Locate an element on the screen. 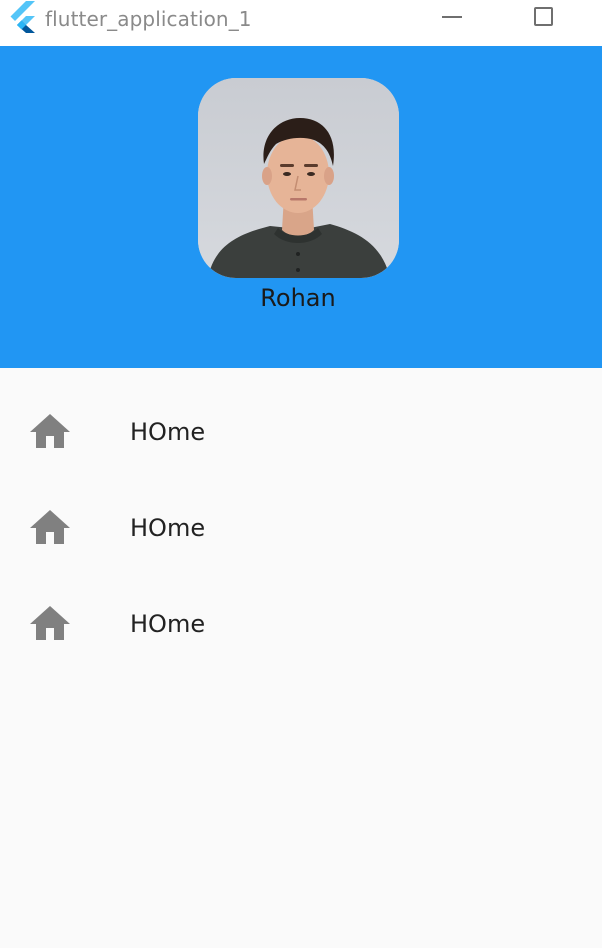 This screenshot has height=948, width=602. minimize-icon is located at coordinates (452, 17).